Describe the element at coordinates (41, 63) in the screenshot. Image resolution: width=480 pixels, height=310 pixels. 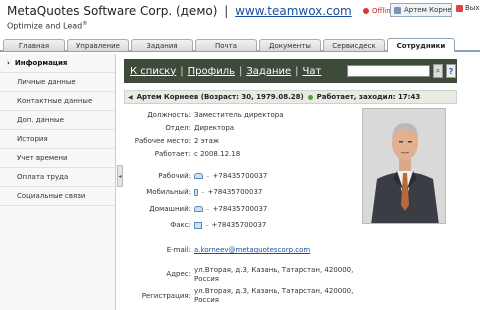
I see `sidebar-item-label: Информация` at that location.